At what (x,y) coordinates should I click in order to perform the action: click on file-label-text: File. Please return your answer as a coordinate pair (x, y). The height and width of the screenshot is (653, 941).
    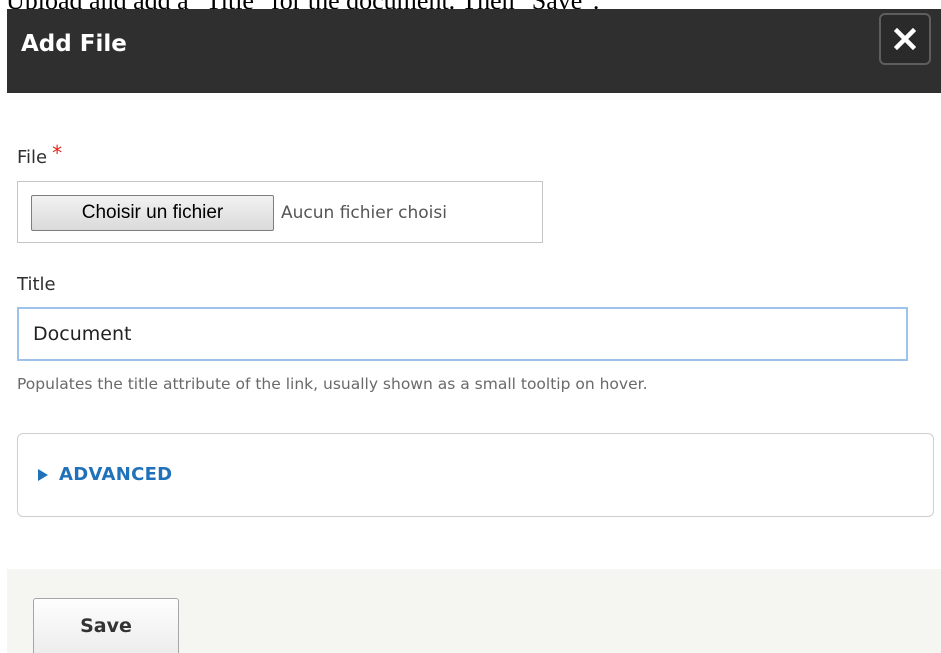
    Looking at the image, I should click on (32, 157).